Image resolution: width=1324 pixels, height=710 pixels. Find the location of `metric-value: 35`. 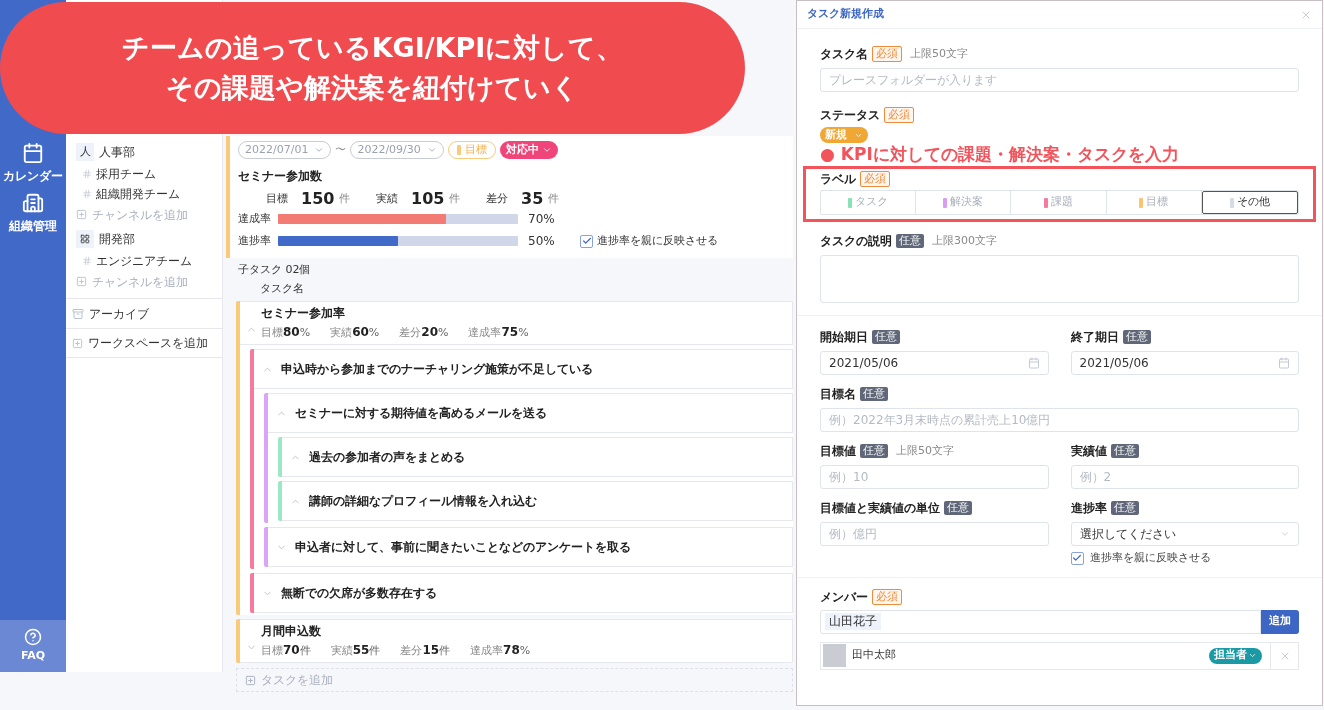

metric-value: 35 is located at coordinates (532, 198).